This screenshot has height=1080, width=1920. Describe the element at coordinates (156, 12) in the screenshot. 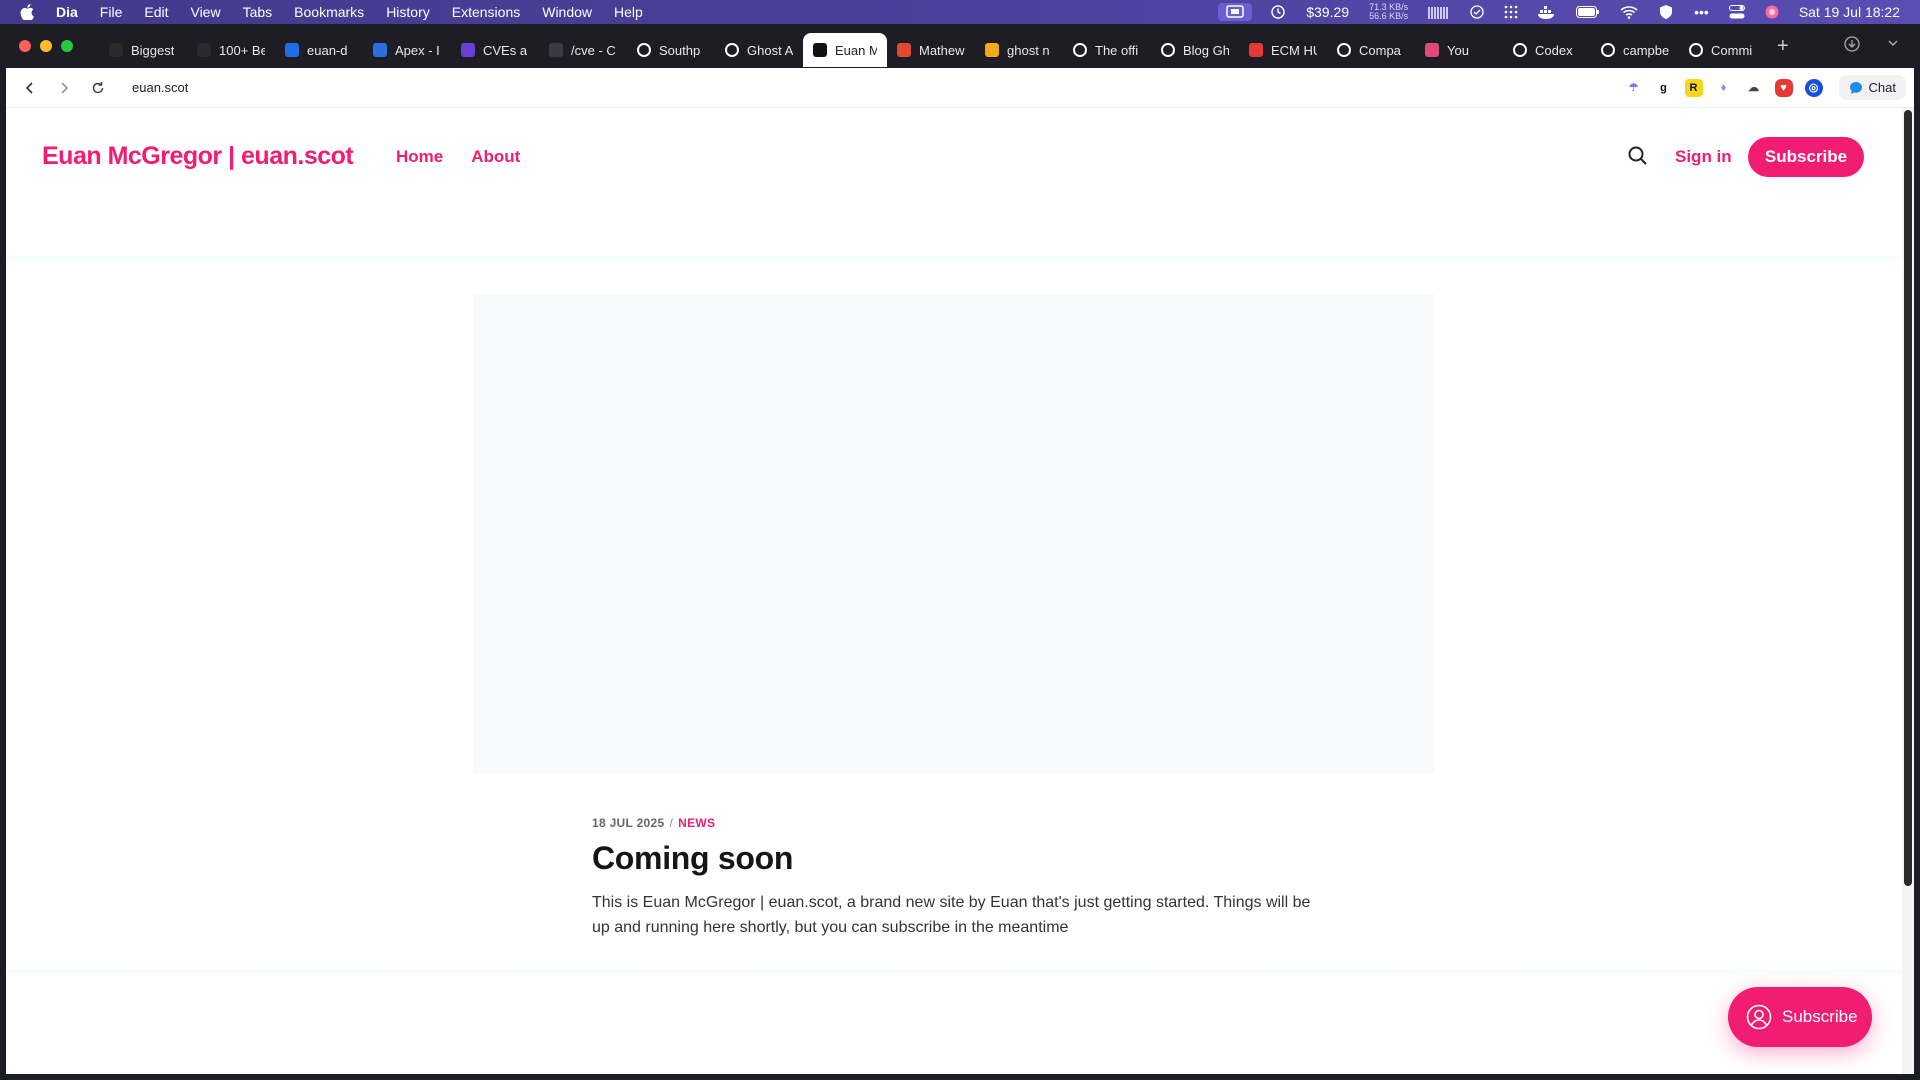

I see `menu-edit: Edit` at that location.